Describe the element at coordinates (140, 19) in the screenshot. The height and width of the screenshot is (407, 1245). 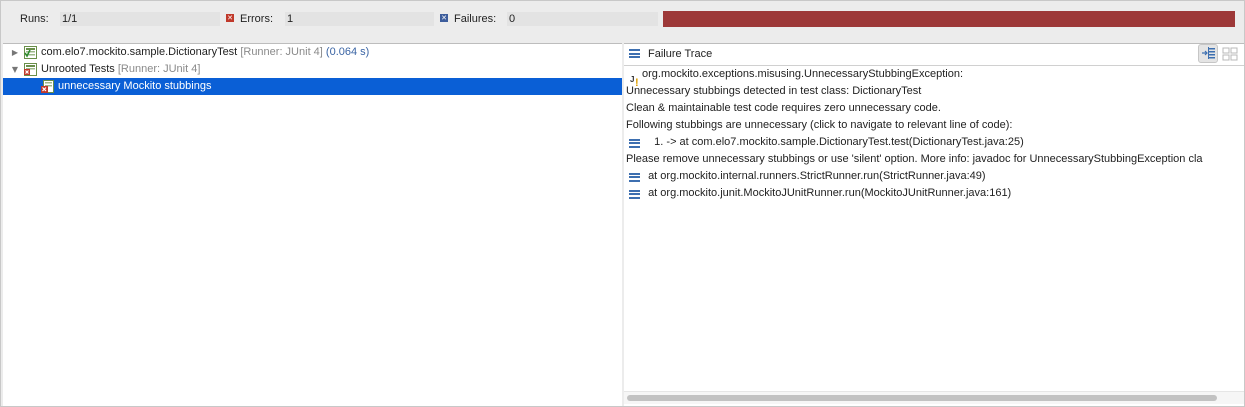
I see `runs-value: 1/1` at that location.